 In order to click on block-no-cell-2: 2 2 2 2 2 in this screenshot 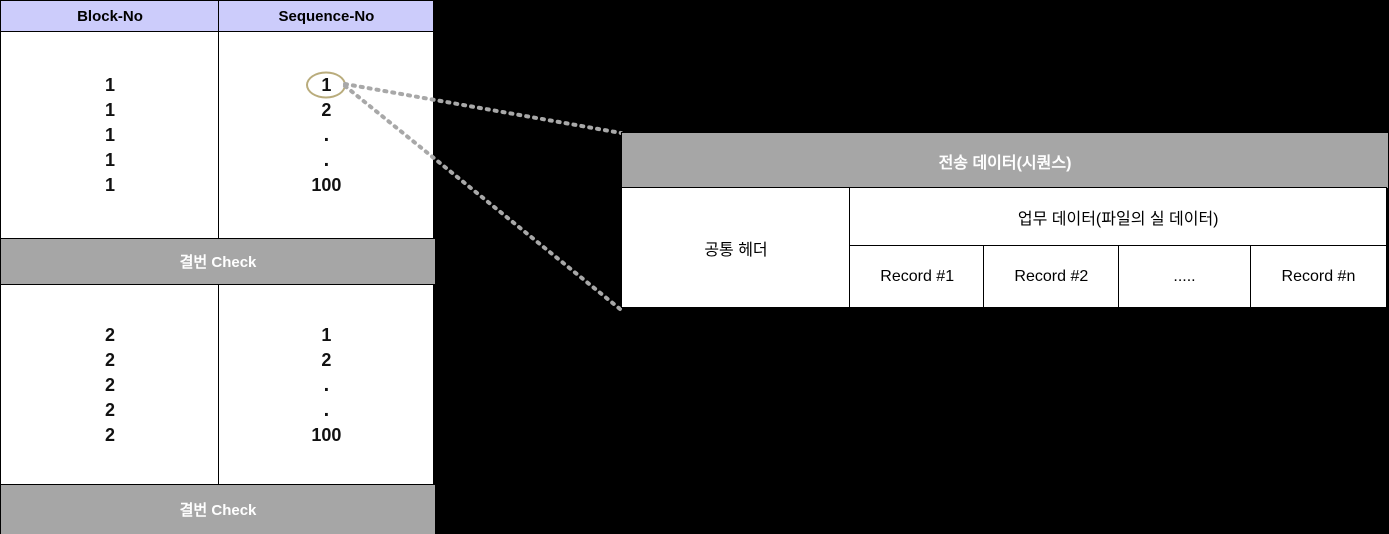, I will do `click(110, 384)`.